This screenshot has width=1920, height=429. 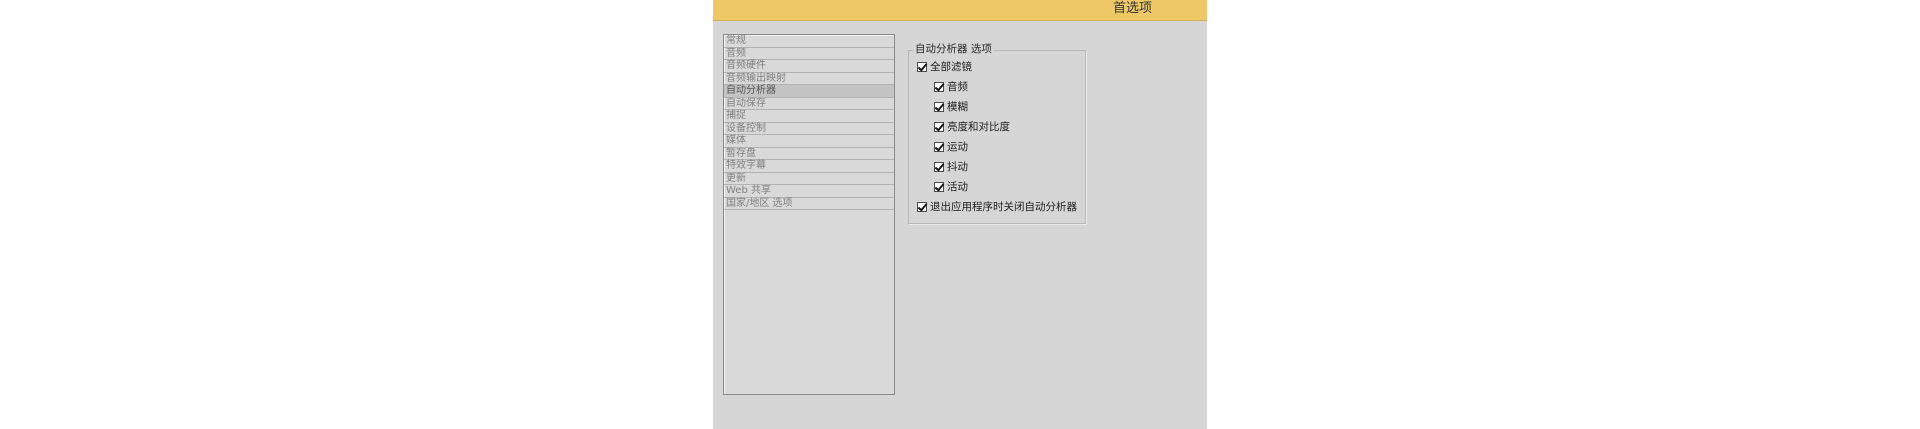 I want to click on audio-filter-label: 音频, so click(x=957, y=87).